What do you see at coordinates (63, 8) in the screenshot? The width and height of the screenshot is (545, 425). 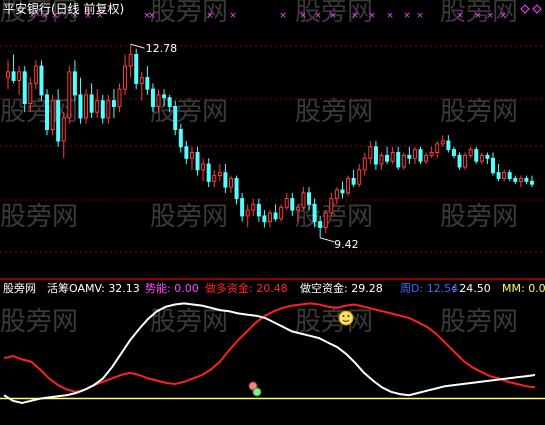 I see `chart-title: 平安银行(日线 前复权)` at bounding box center [63, 8].